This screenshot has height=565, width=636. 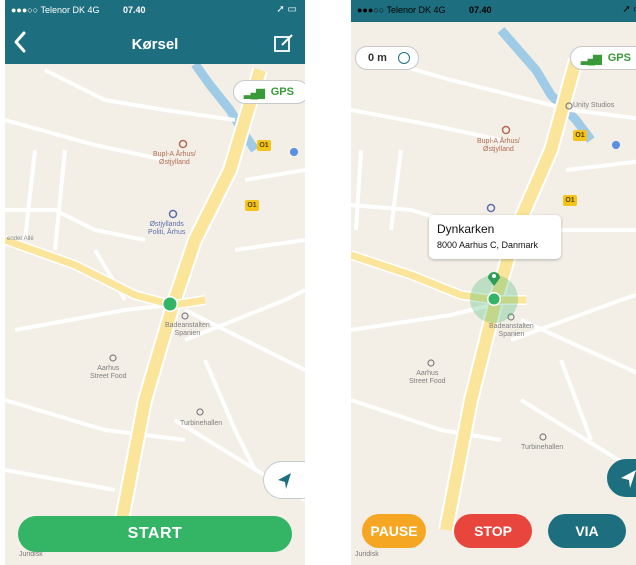 I want to click on street-label: ender Allé, so click(x=20, y=239).